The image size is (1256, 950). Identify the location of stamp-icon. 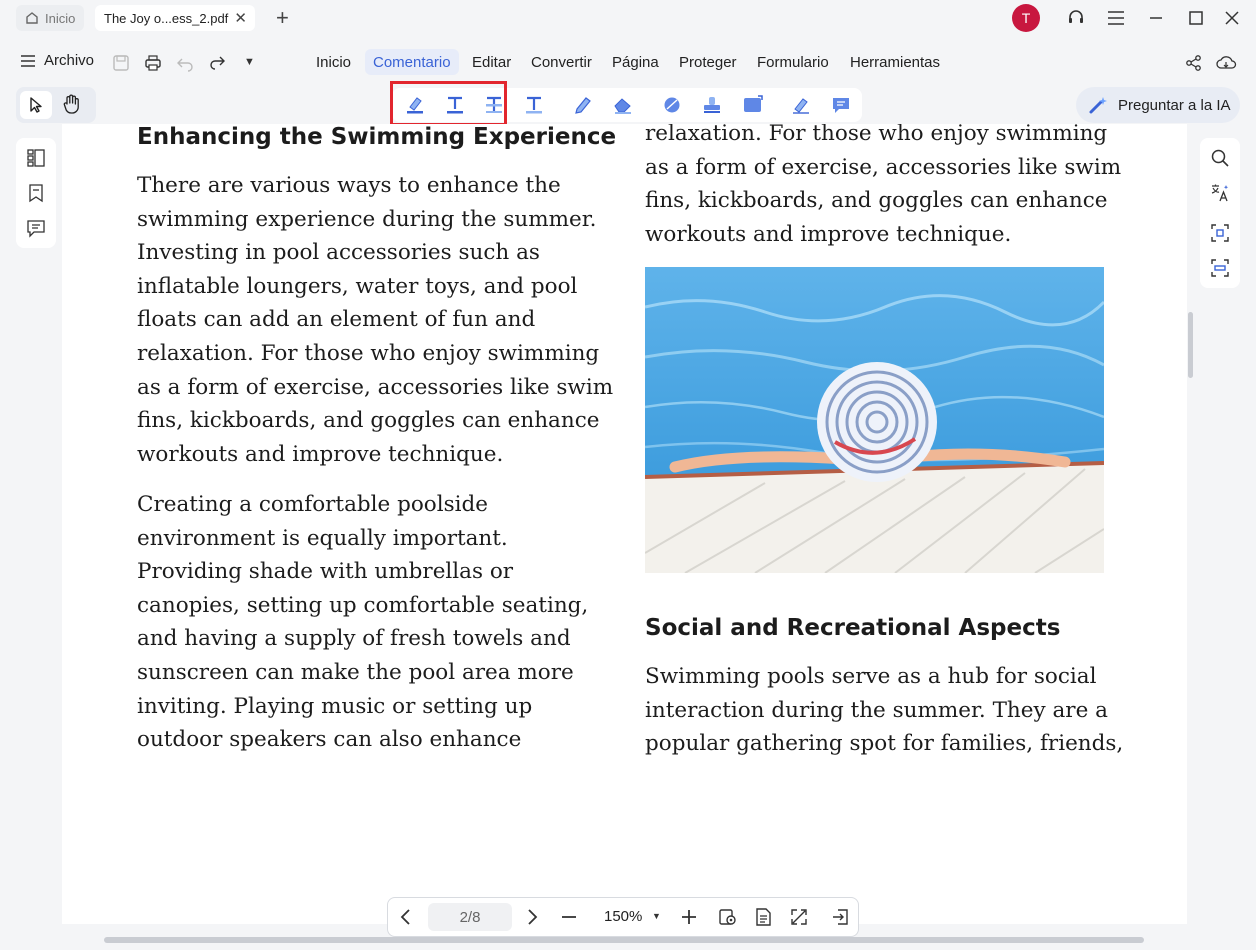
(712, 105).